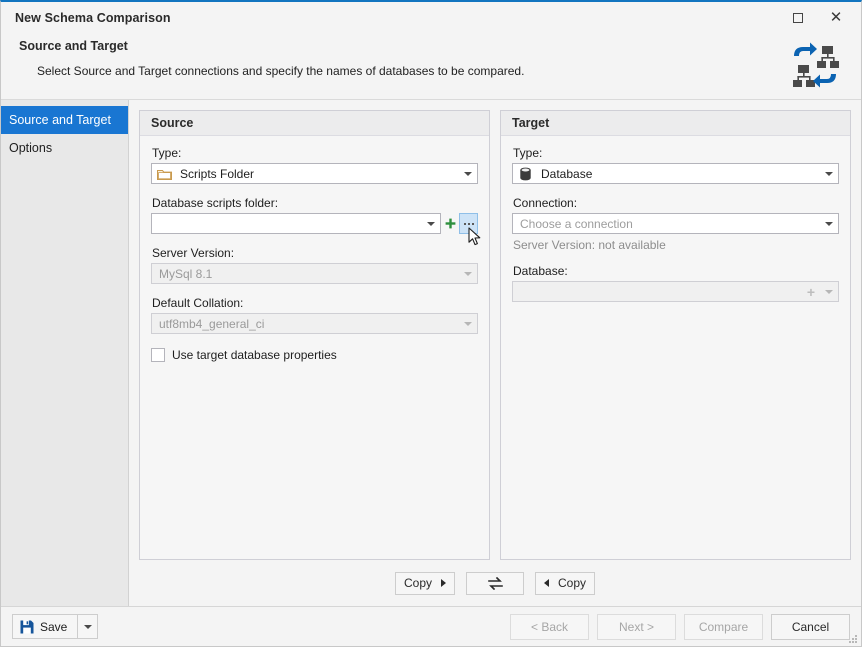 The image size is (862, 647). What do you see at coordinates (193, 253) in the screenshot?
I see `source-server-version-label: Server Version:` at bounding box center [193, 253].